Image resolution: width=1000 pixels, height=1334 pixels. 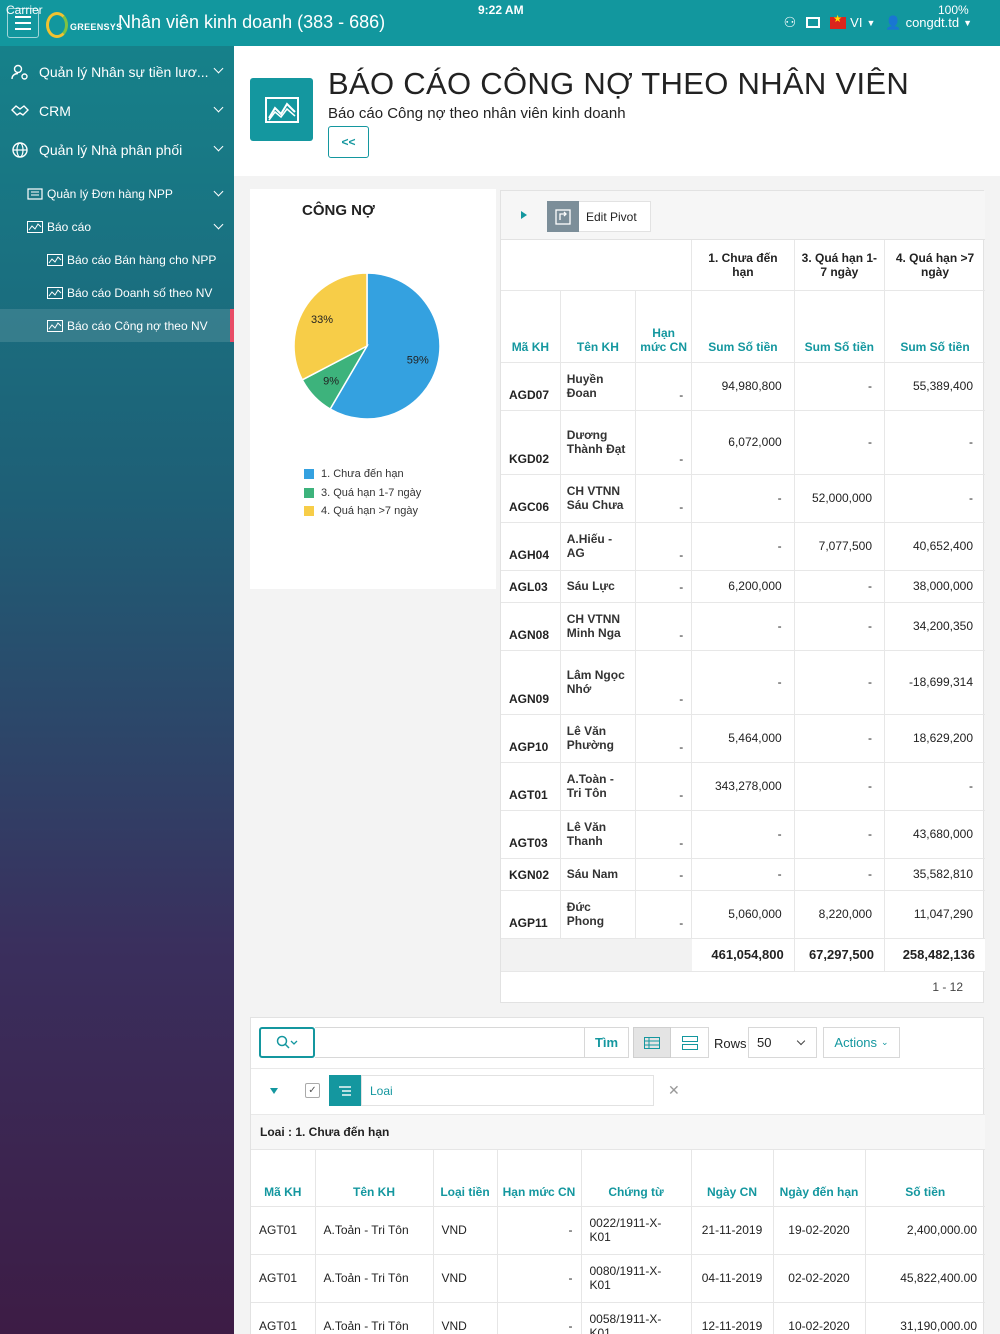 I want to click on filter-bar: ✓ Loai ✕, so click(x=618, y=1092).